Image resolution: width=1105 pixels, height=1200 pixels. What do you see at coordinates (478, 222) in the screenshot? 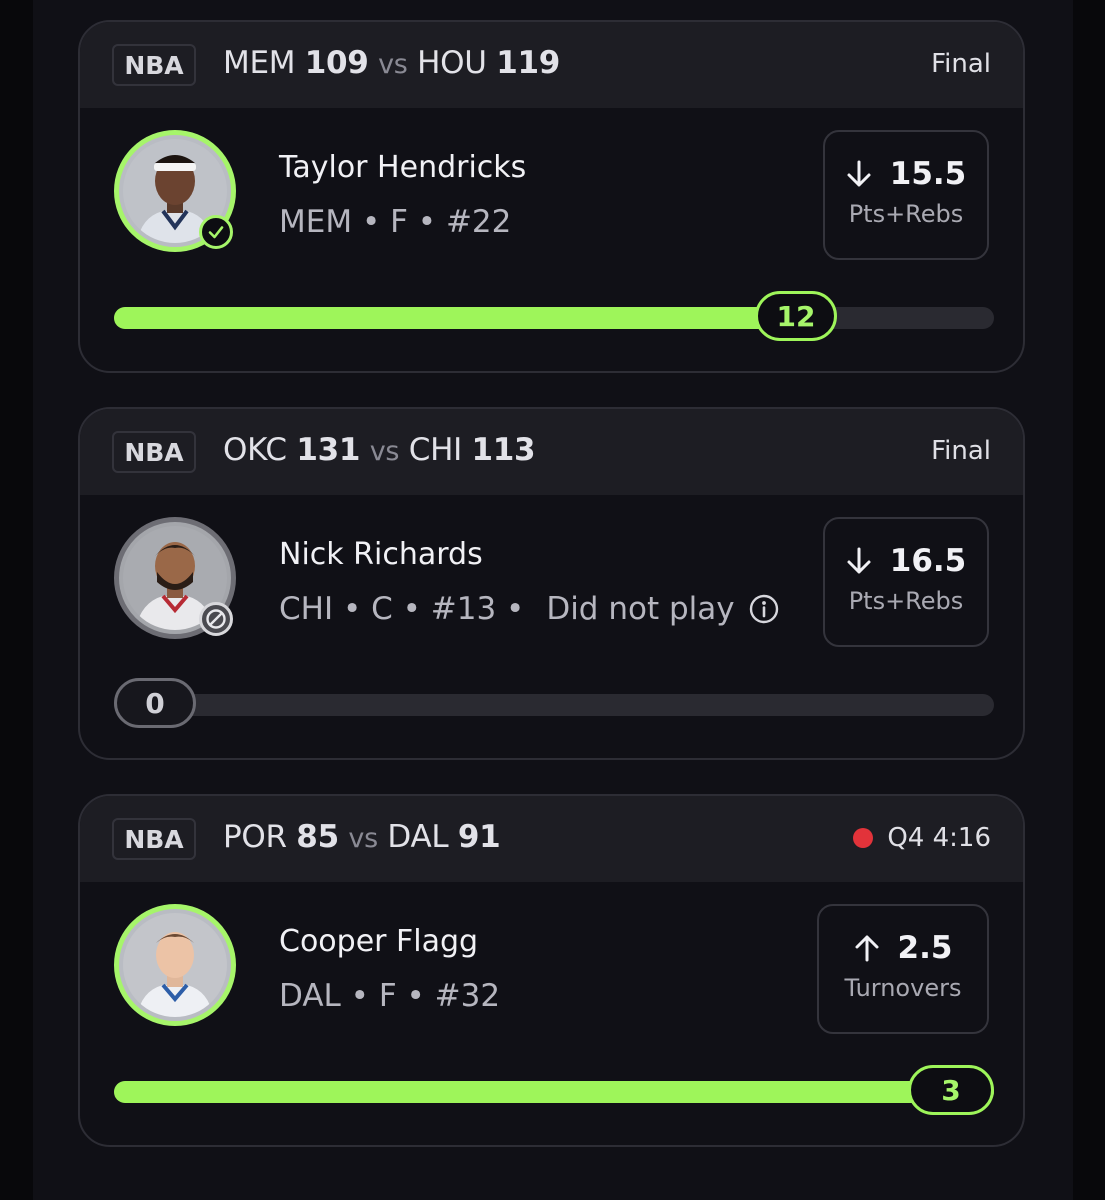
I see `player-number: #22` at bounding box center [478, 222].